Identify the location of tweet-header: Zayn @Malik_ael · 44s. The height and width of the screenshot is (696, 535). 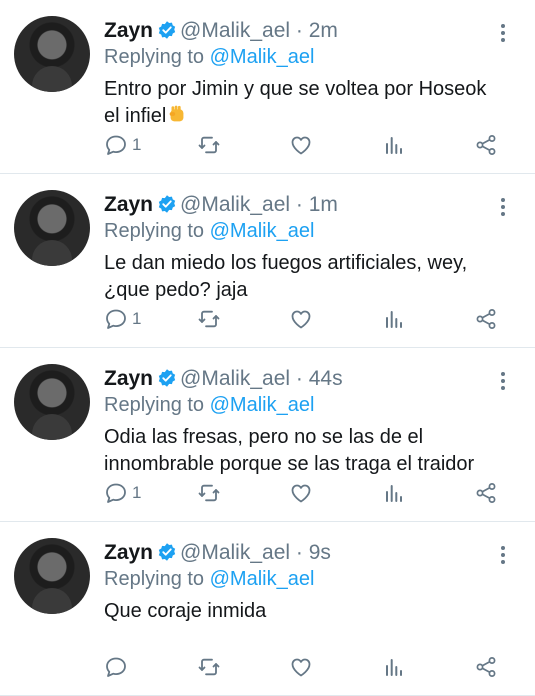
(223, 379).